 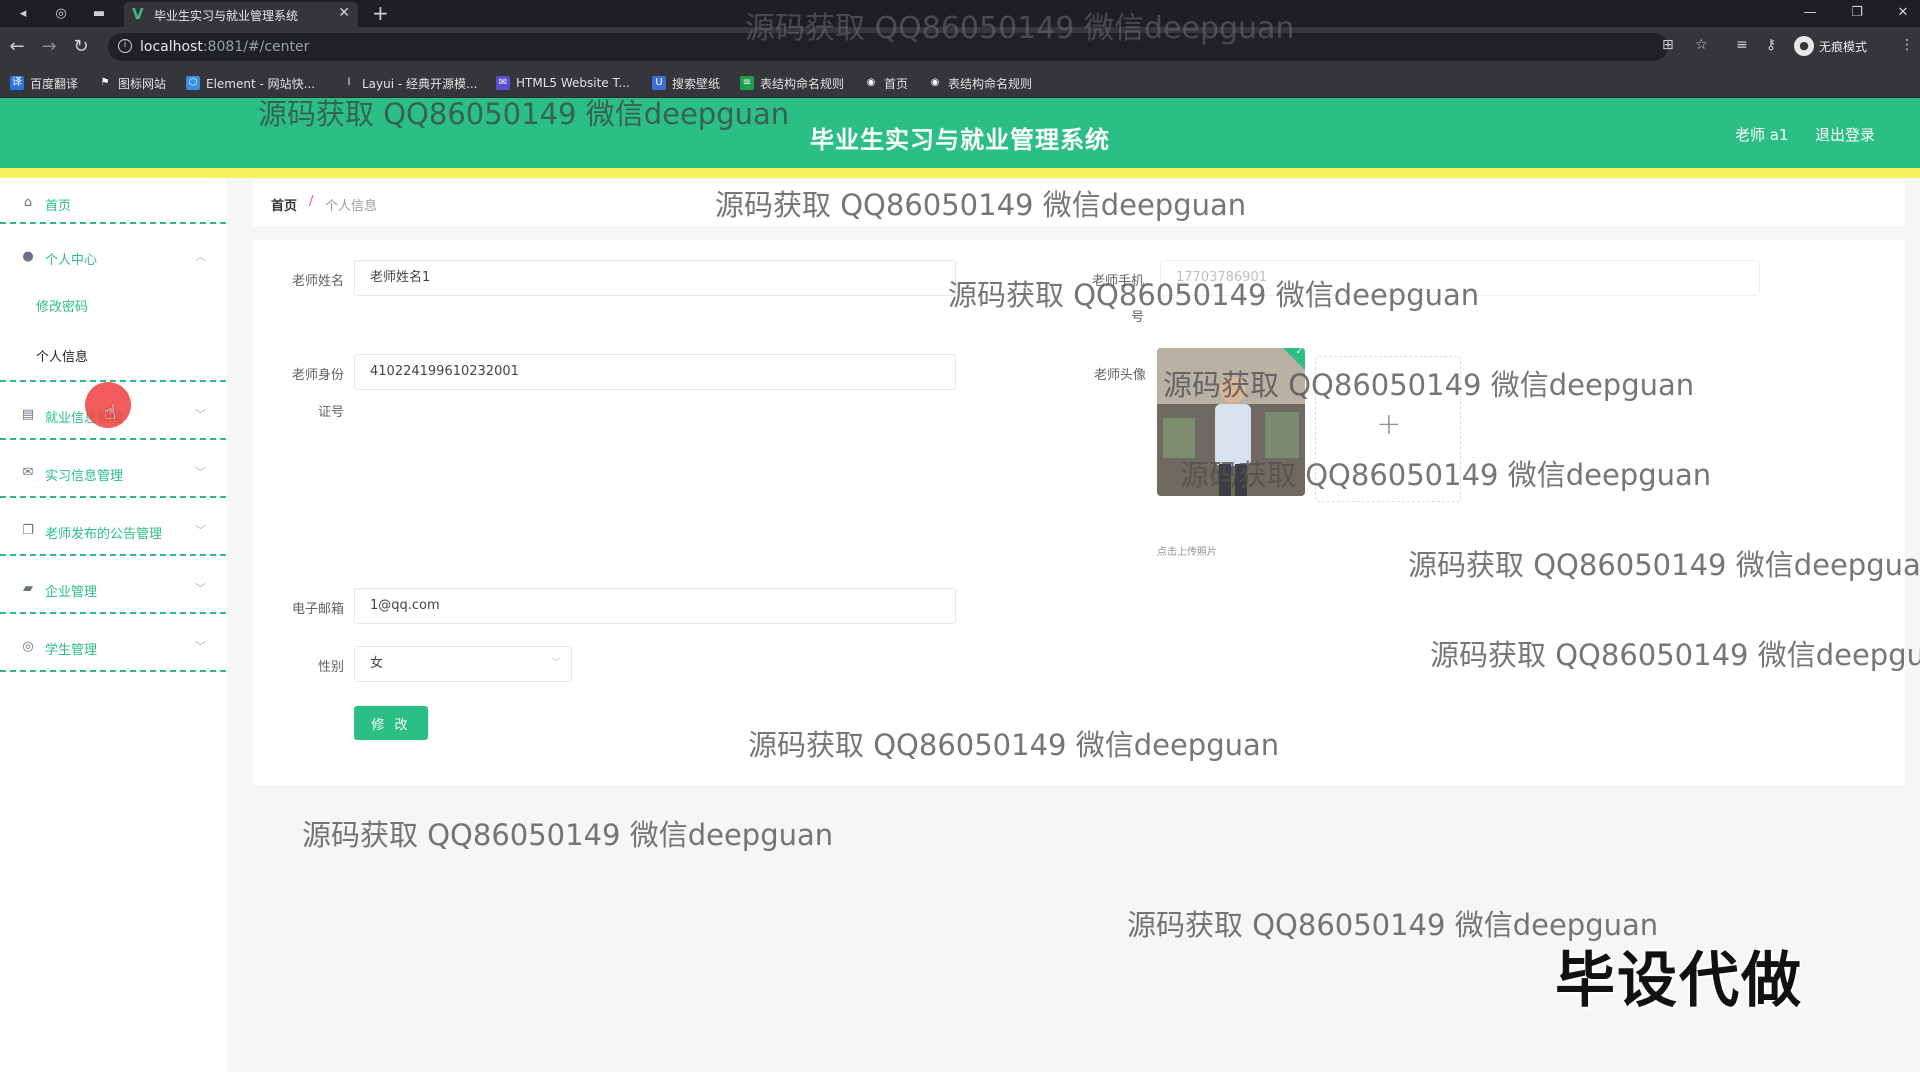 I want to click on sidebar-item-label: 老师发布的公告管理, so click(x=104, y=534).